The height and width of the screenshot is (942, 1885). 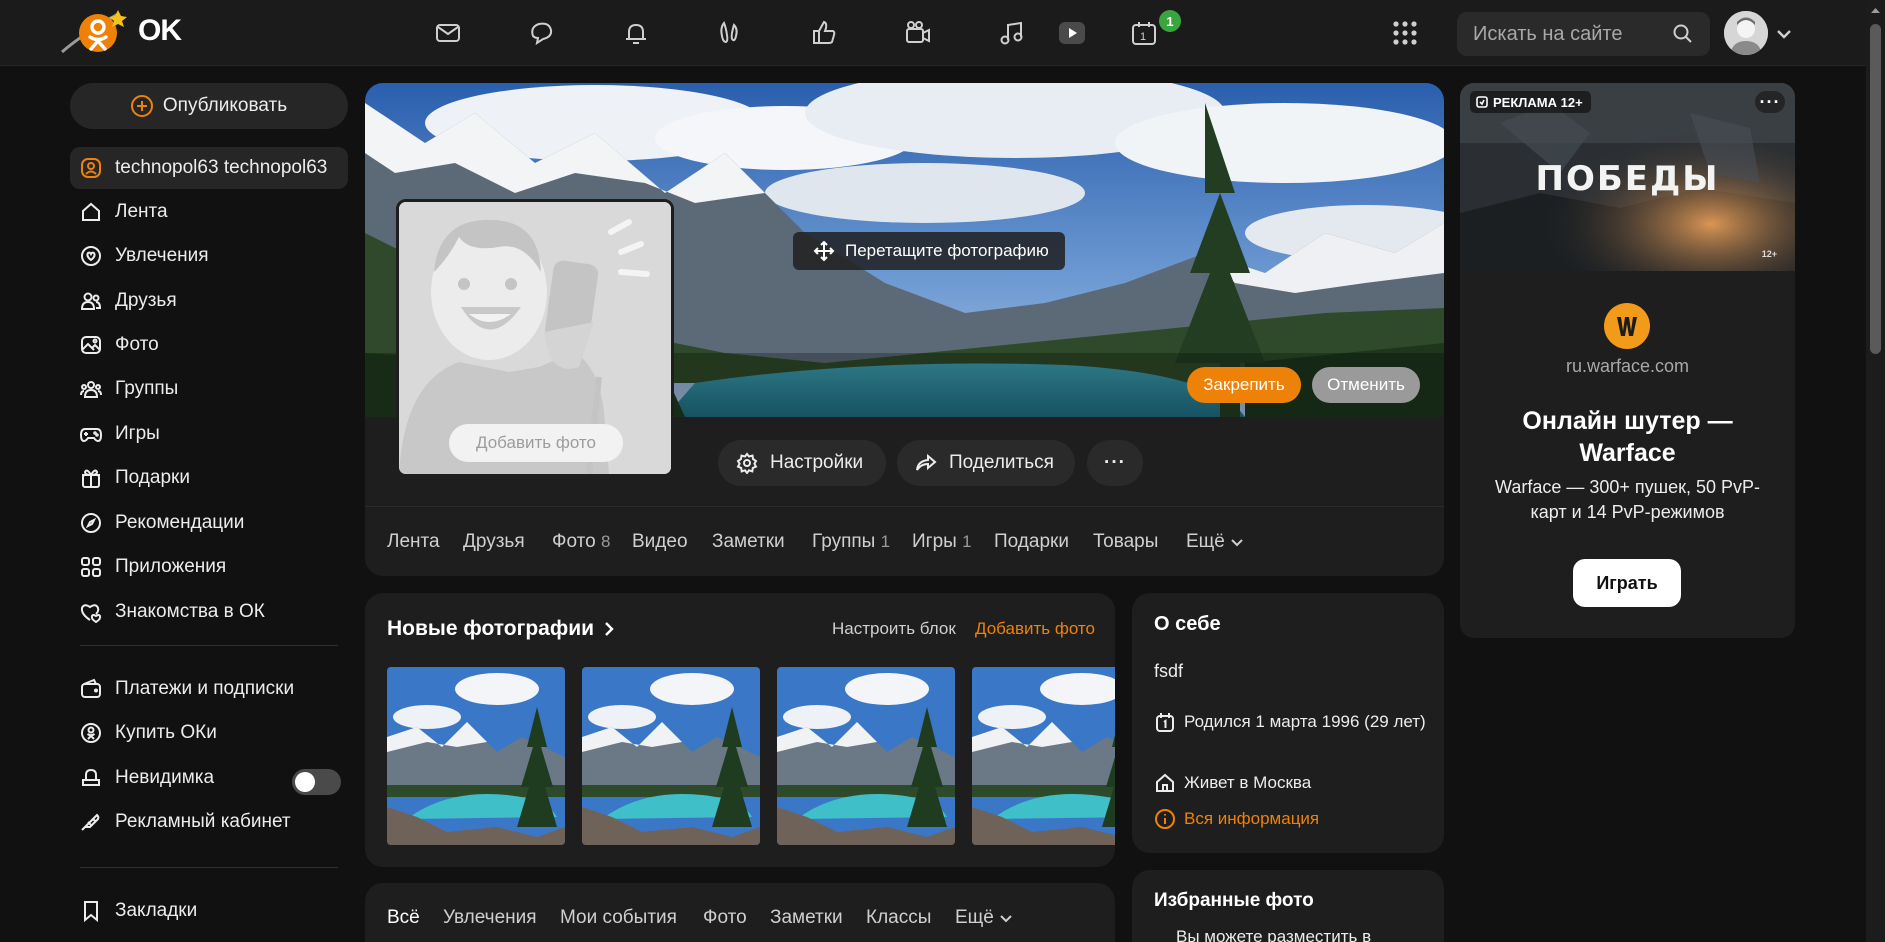 What do you see at coordinates (986, 463) in the screenshot?
I see `share-button: Поделиться` at bounding box center [986, 463].